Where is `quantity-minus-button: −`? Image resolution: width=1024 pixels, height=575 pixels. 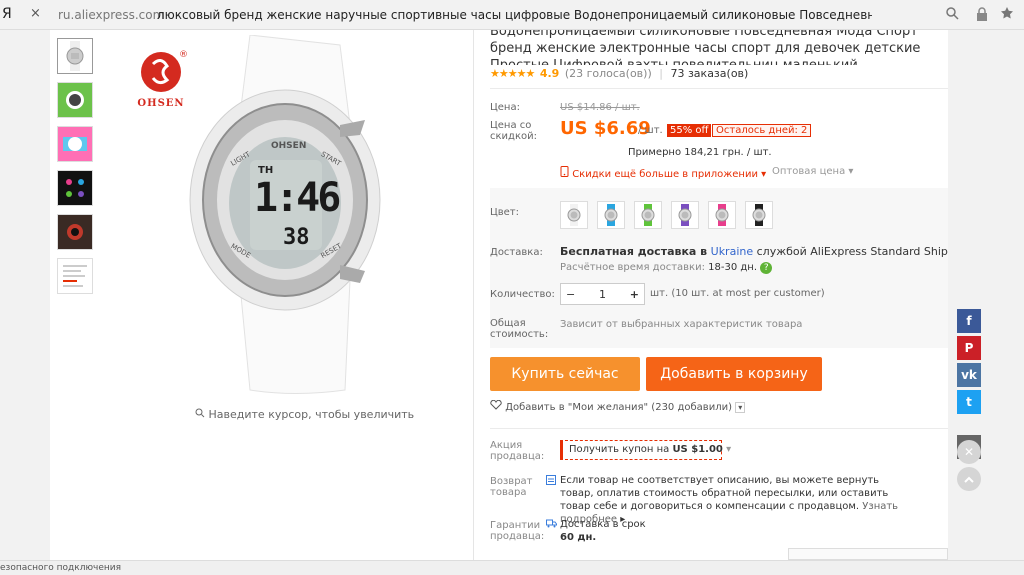
quantity-minus-button: − is located at coordinates (570, 294).